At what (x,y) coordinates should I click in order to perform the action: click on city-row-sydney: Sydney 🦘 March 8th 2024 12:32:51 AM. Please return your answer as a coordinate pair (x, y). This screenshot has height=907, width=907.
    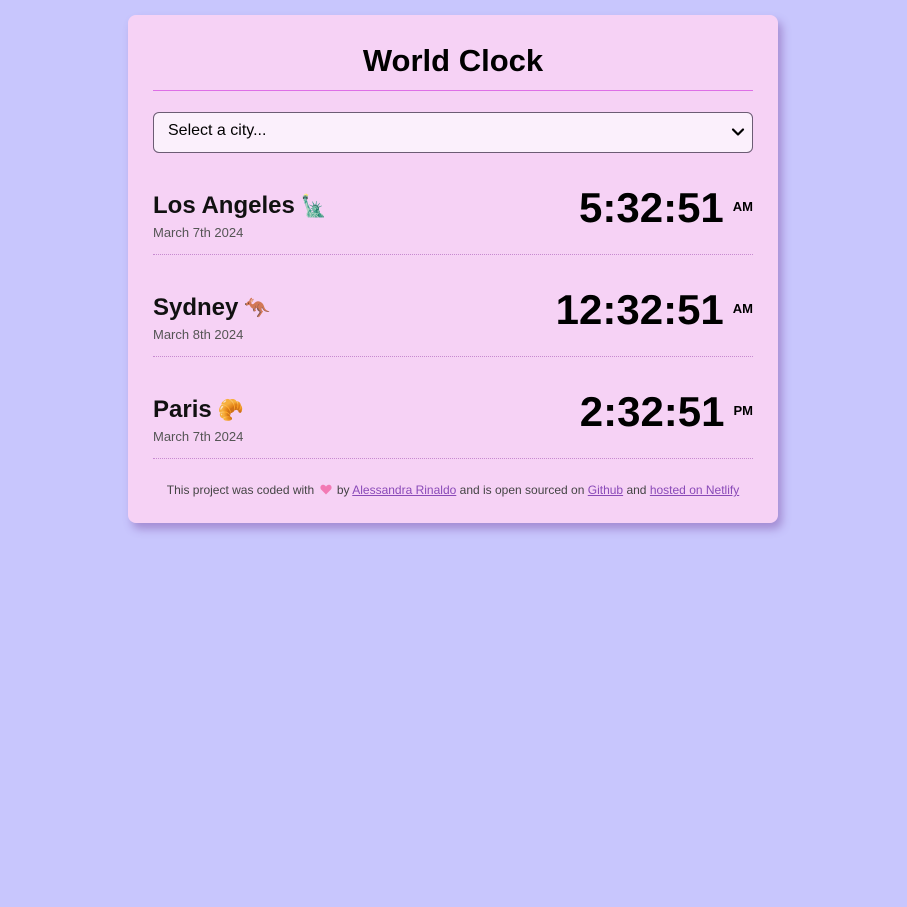
    Looking at the image, I should click on (453, 306).